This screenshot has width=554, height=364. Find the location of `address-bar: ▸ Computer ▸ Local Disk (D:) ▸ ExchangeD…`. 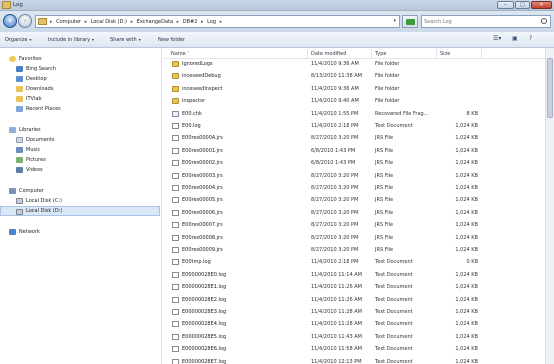

address-bar: ▸ Computer ▸ Local Disk (D:) ▸ ExchangeD… is located at coordinates (217, 21).